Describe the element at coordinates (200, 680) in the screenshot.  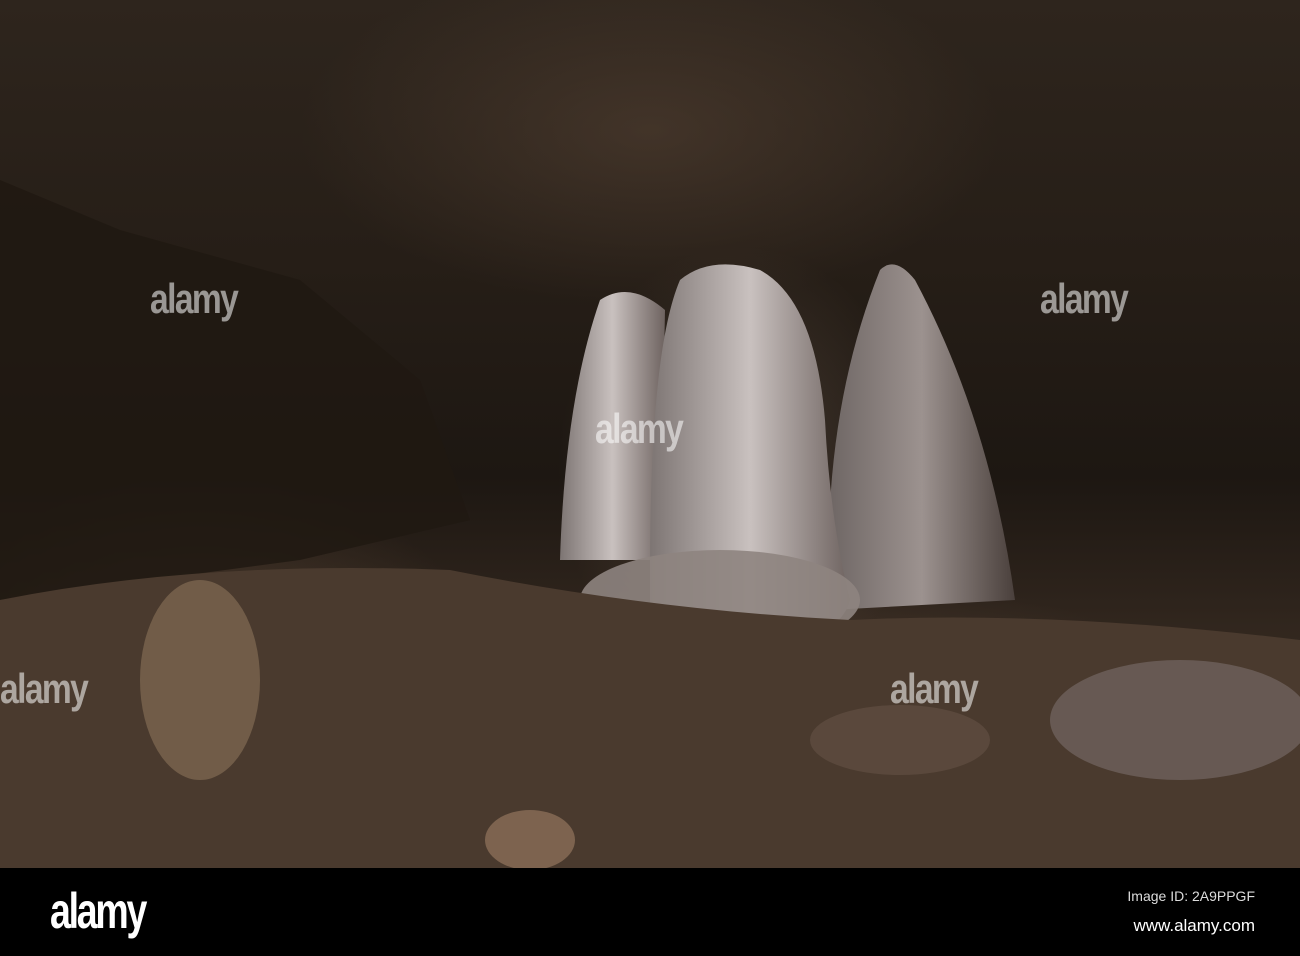
I see `rock-left-foreground` at that location.